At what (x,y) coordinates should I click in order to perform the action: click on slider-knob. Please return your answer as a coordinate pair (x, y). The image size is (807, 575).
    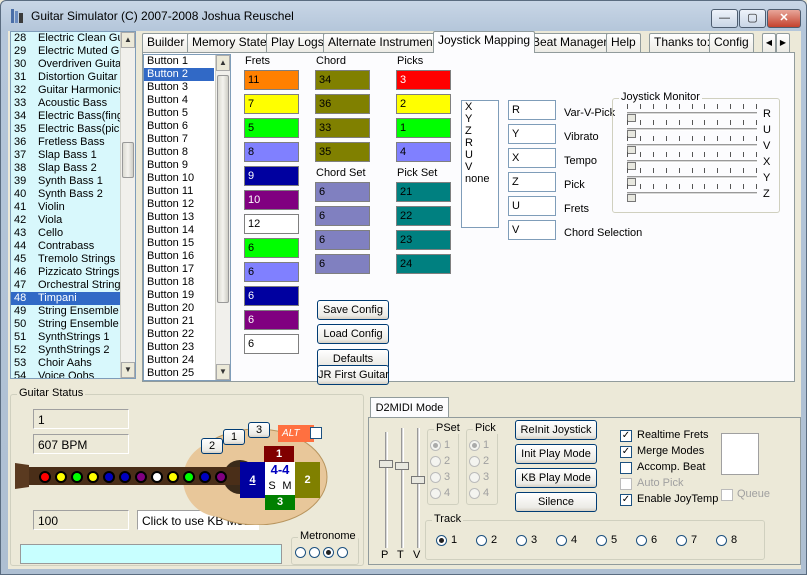
    Looking at the image, I should click on (402, 466).